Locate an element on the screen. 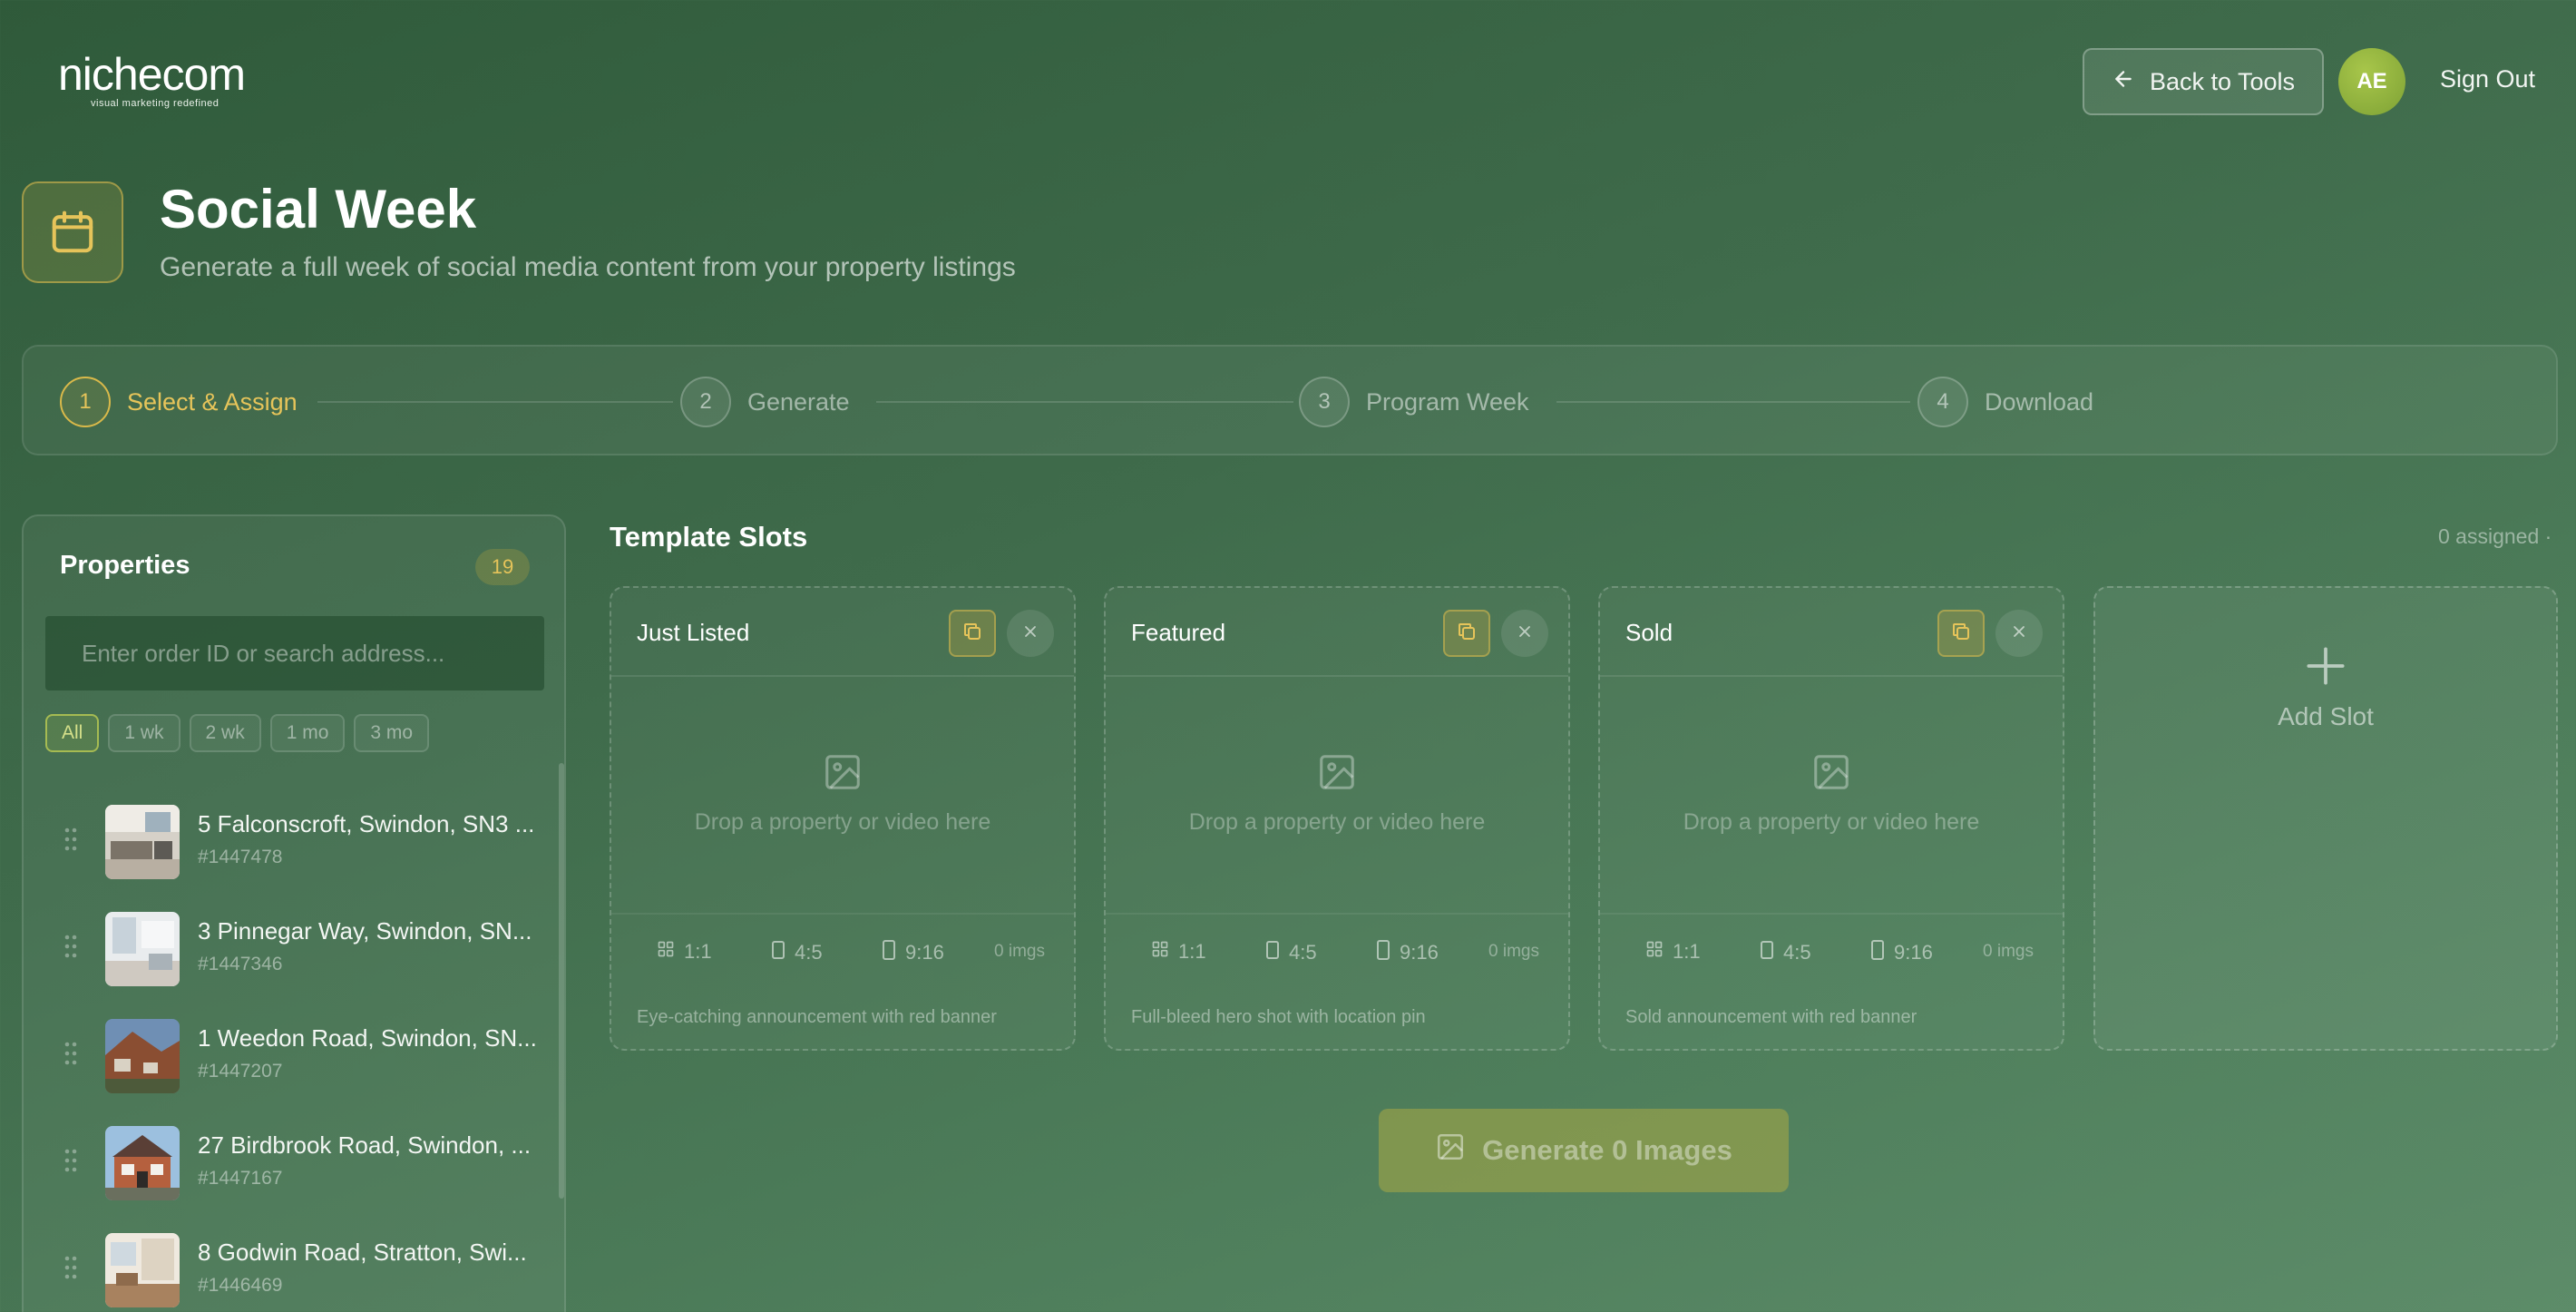 The height and width of the screenshot is (1312, 2576). sign-out-link: Sign Out is located at coordinates (2487, 79).